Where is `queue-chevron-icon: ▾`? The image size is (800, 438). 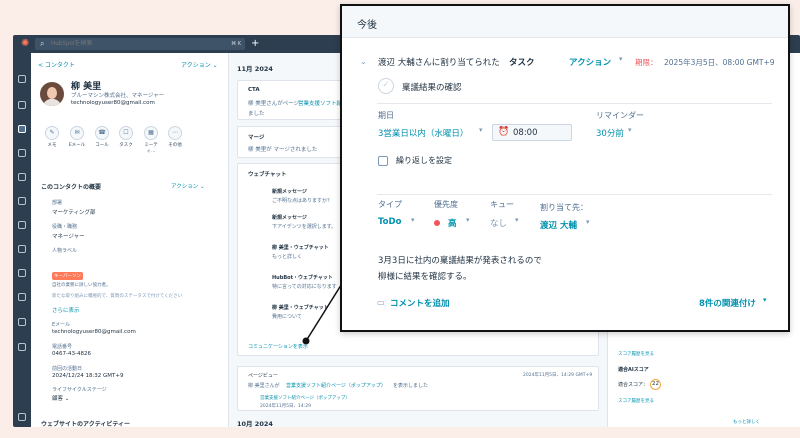 queue-chevron-icon: ▾ is located at coordinates (517, 220).